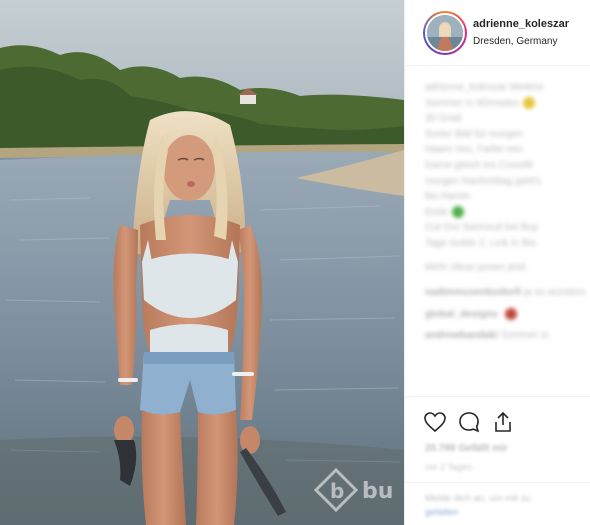 The image size is (590, 525). I want to click on comment-item: andrewbandaki Sommer in, so click(505, 336).